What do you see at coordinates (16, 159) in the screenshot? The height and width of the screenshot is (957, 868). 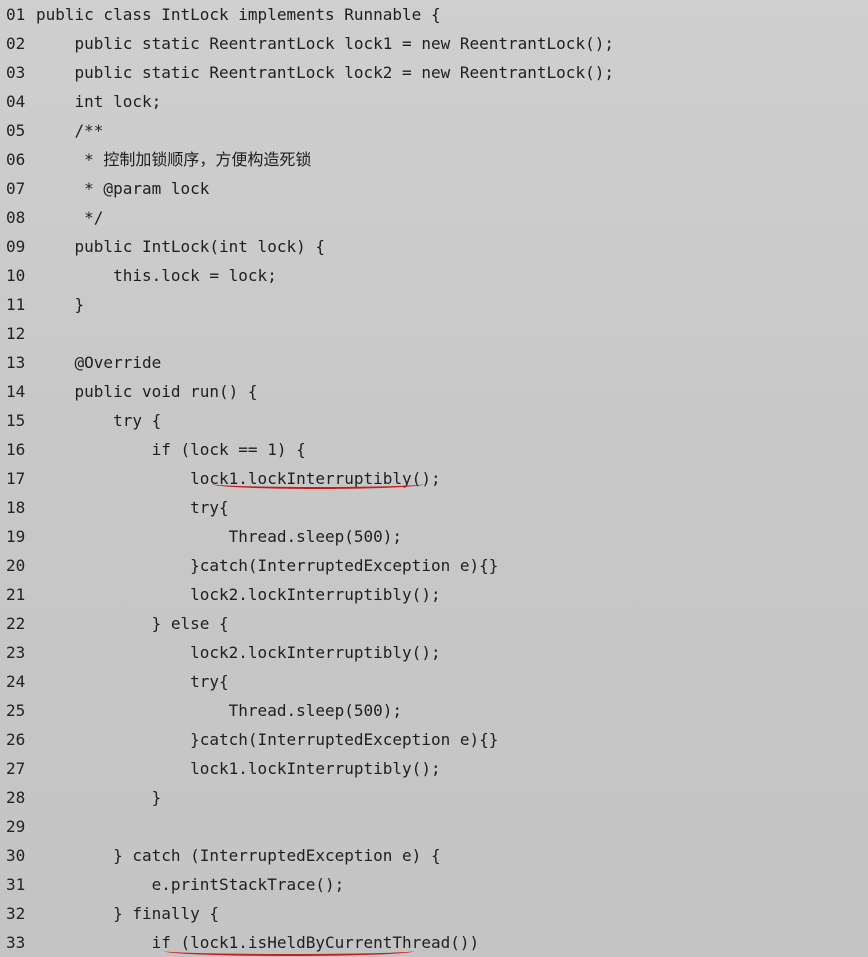 I see `line-number: 06` at bounding box center [16, 159].